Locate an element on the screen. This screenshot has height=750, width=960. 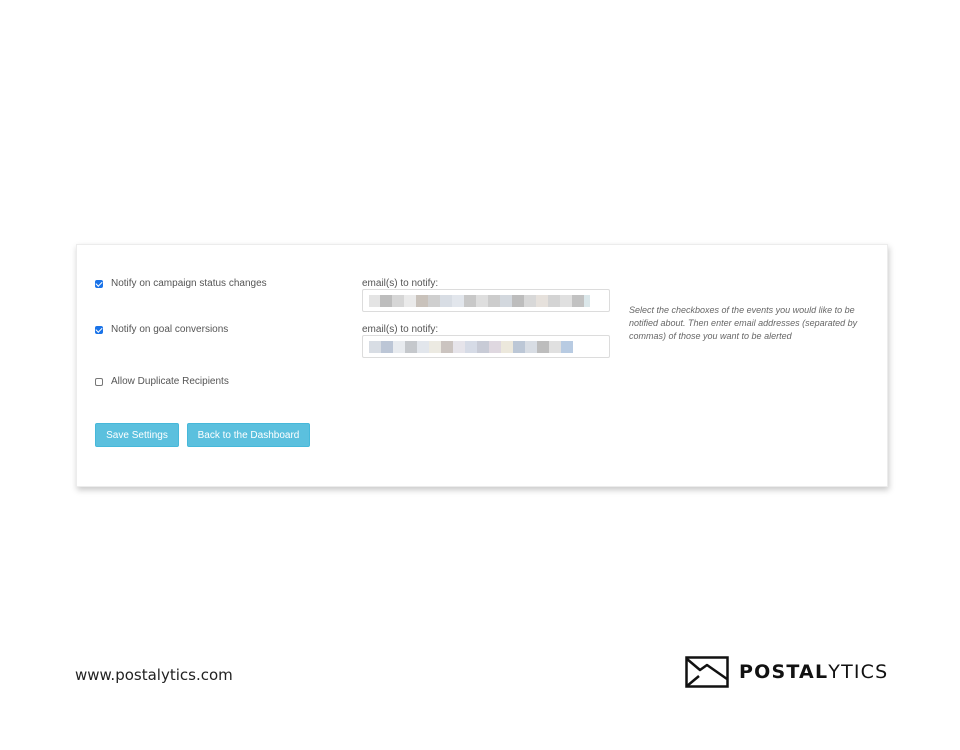
logo-text-light: YTICS is located at coordinates (858, 672).